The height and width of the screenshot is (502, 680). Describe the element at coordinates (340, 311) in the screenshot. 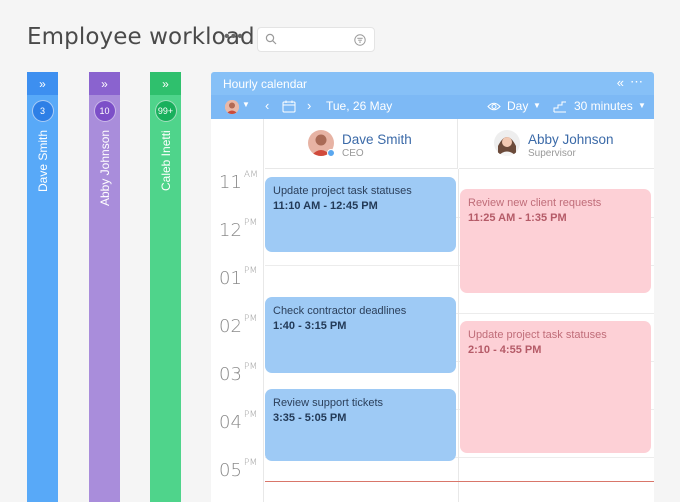

I see `event-title: Check contractor deadlines` at that location.